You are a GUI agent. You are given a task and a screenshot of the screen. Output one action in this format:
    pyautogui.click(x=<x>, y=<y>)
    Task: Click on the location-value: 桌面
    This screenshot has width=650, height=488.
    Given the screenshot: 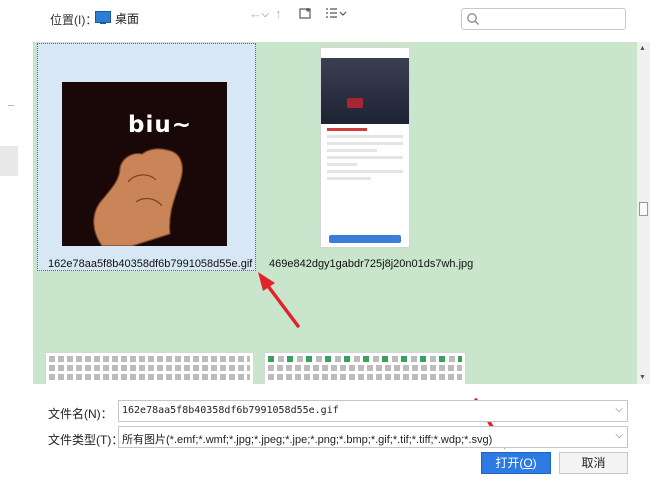 What is the action you would take?
    pyautogui.click(x=127, y=19)
    